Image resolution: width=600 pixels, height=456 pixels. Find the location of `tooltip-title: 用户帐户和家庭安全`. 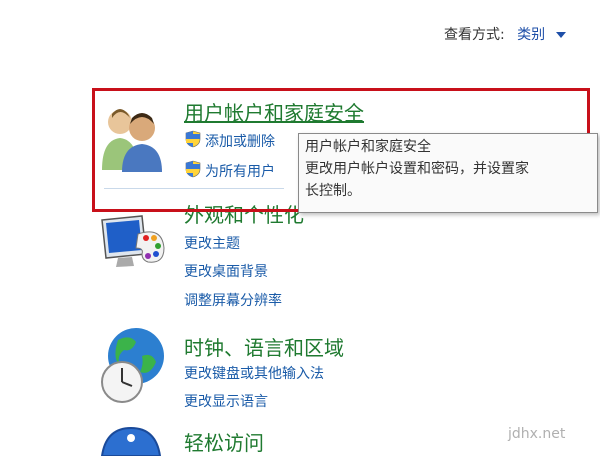

tooltip-title: 用户帐户和家庭安全 is located at coordinates (368, 147).